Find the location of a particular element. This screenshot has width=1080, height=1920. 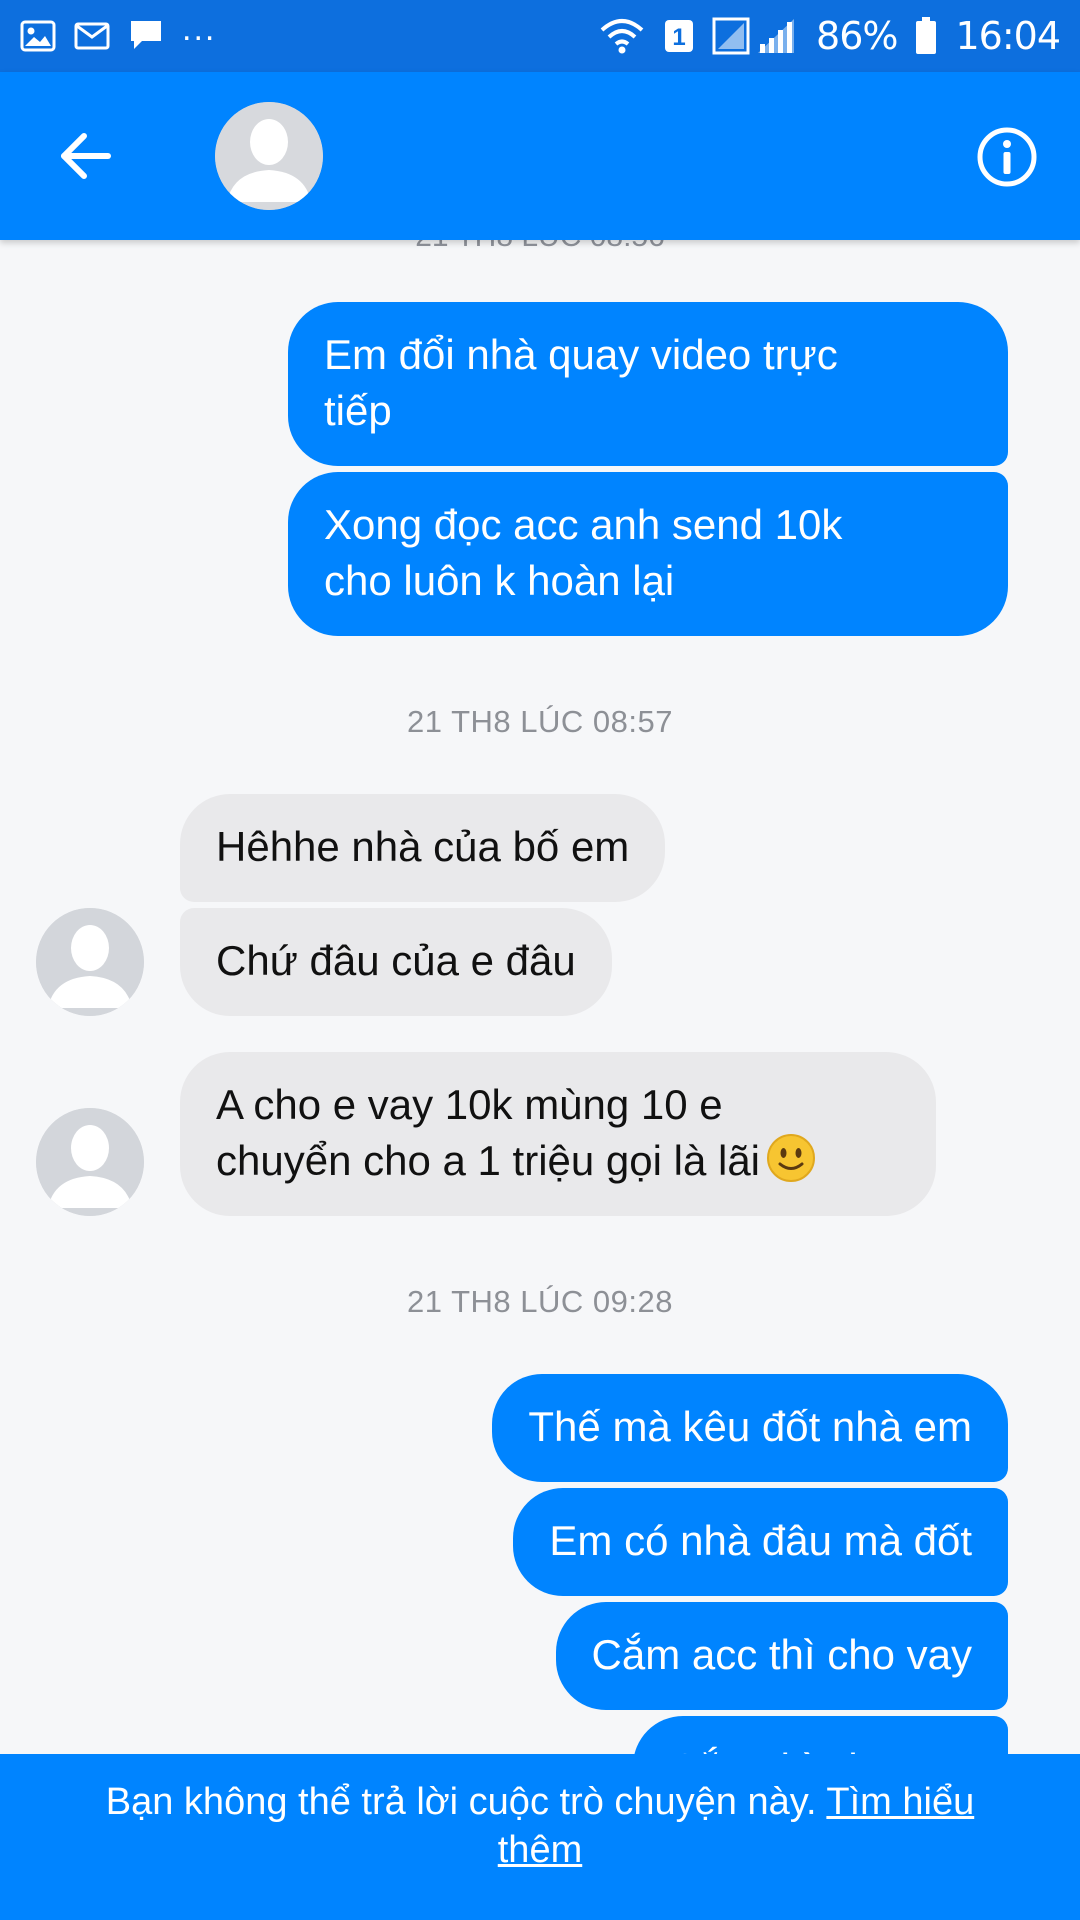

message-text: Hêhhe nhà của bố em is located at coordinates (423, 846).